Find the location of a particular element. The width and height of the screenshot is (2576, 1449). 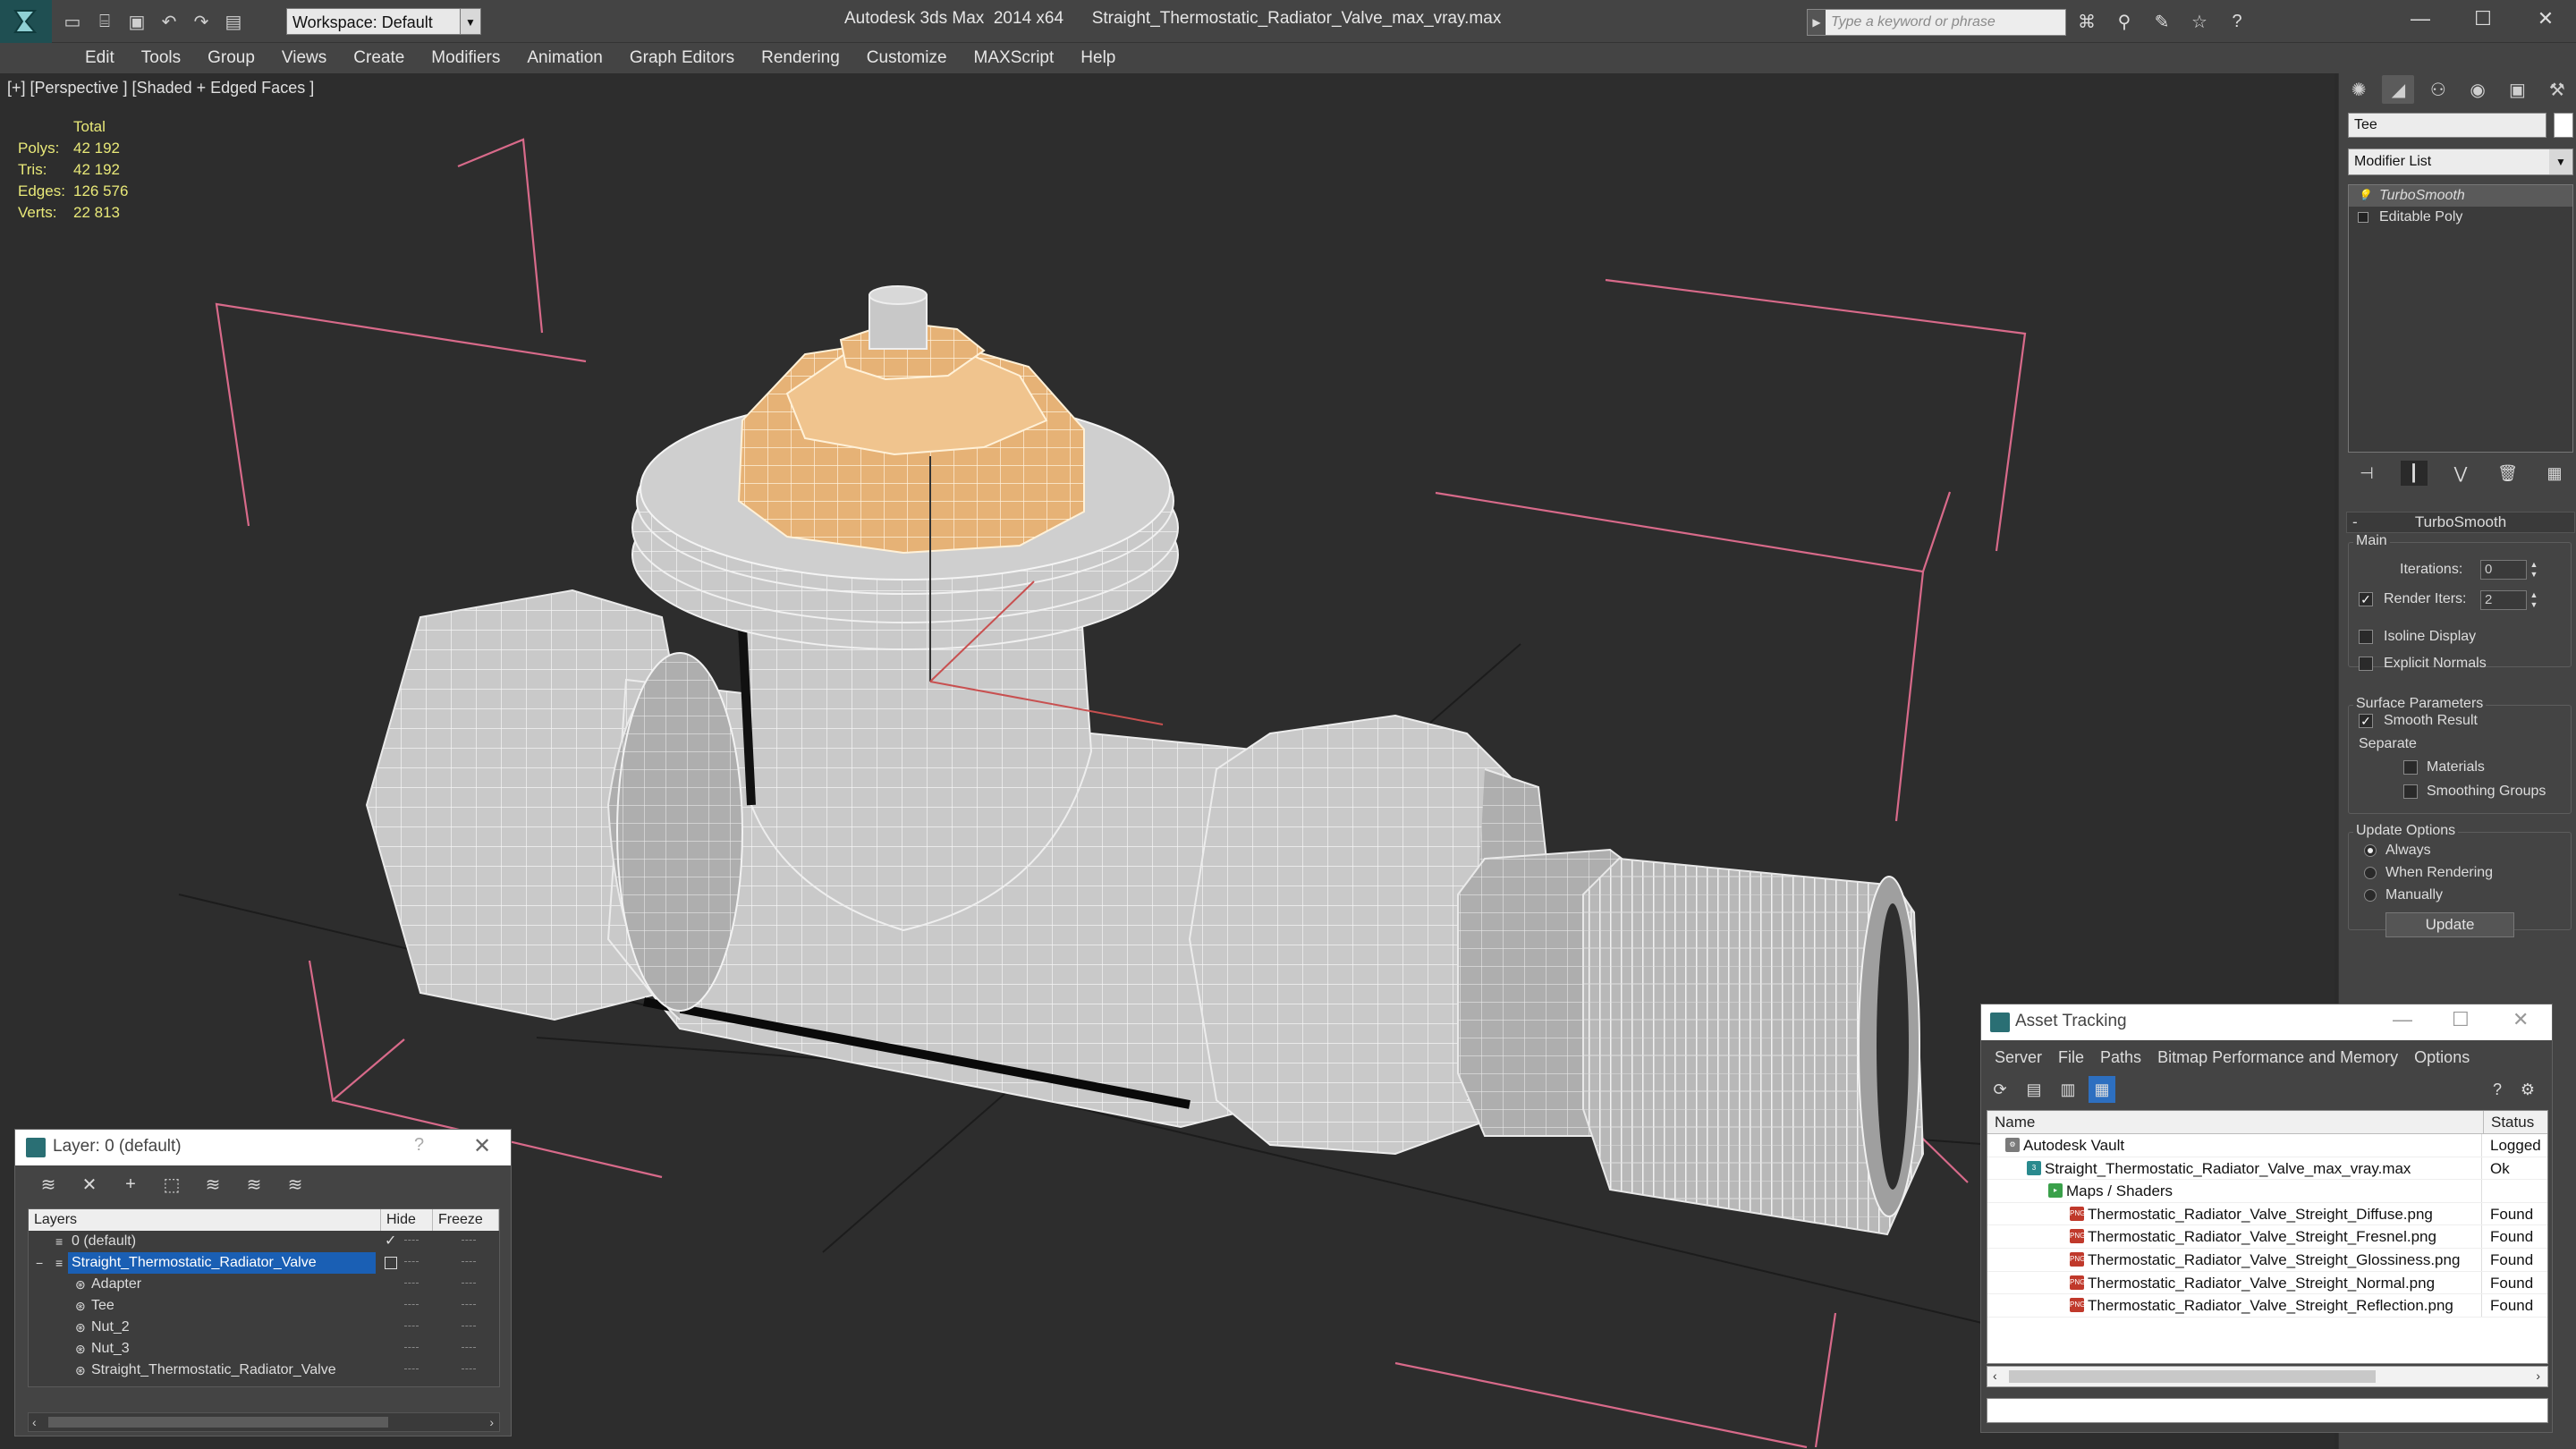

active-layer-checkmark-icon: ✓ is located at coordinates (390, 1241).